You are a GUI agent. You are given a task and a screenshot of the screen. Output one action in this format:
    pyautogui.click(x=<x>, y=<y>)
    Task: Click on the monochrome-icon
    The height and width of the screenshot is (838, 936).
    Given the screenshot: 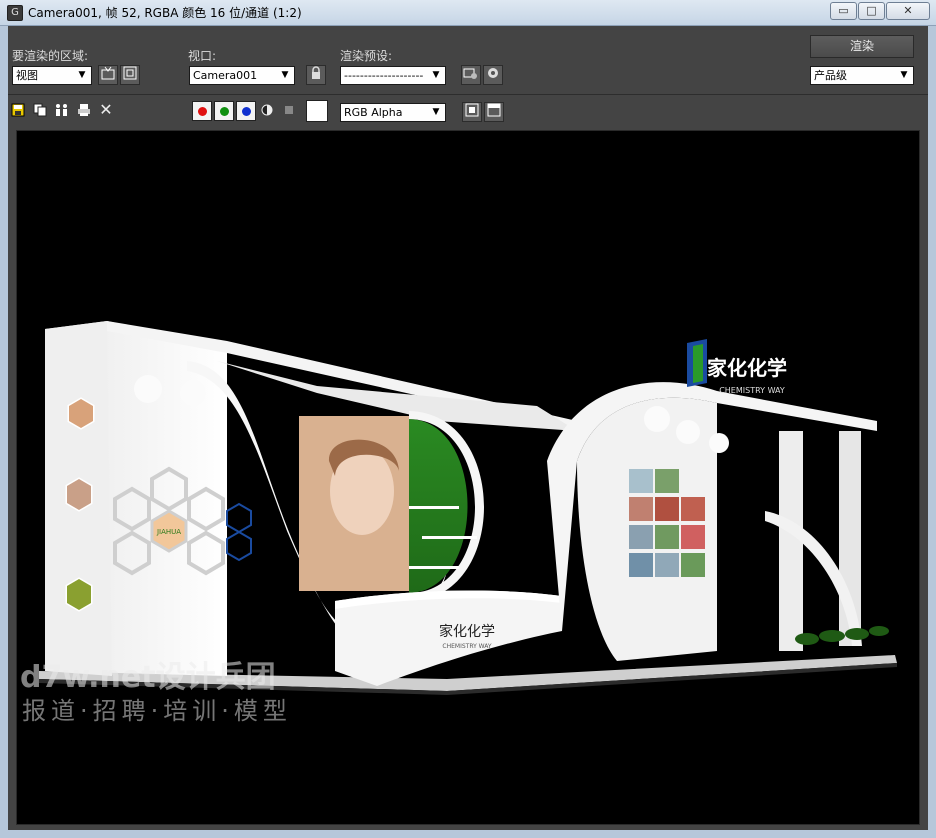 What is the action you would take?
    pyautogui.click(x=289, y=110)
    